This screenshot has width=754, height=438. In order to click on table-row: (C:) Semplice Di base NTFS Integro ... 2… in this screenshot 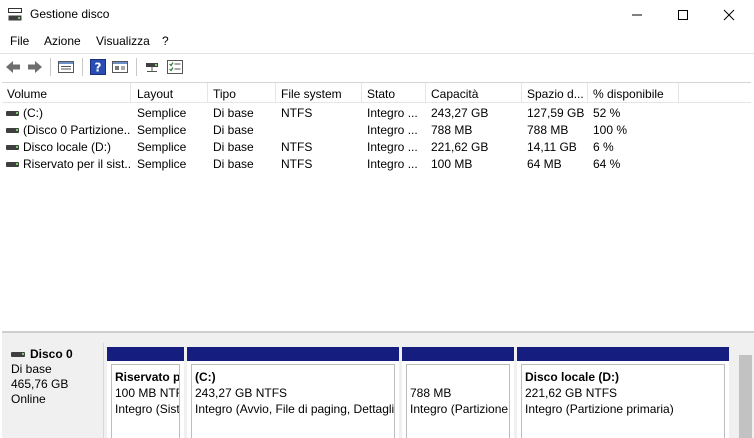, I will do `click(376, 113)`.